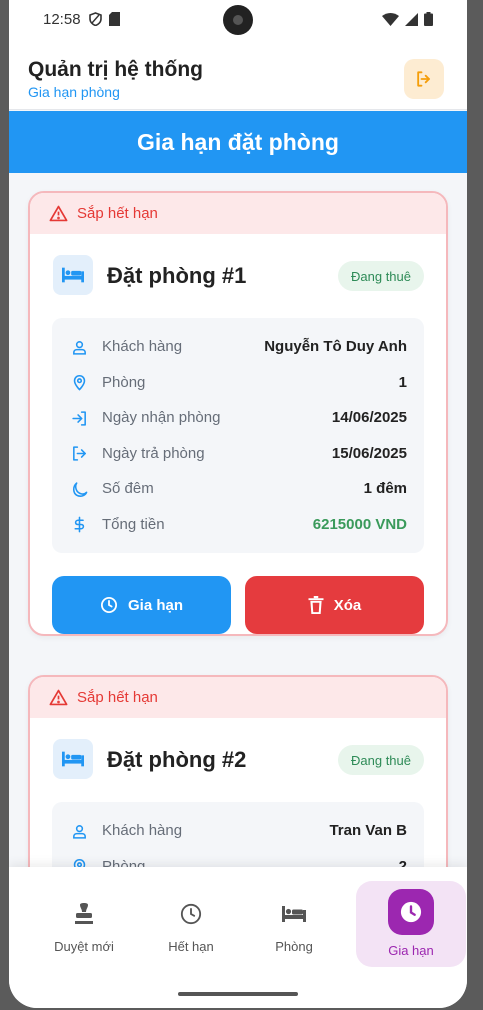  What do you see at coordinates (62, 19) in the screenshot?
I see `status-time: 12:58` at bounding box center [62, 19].